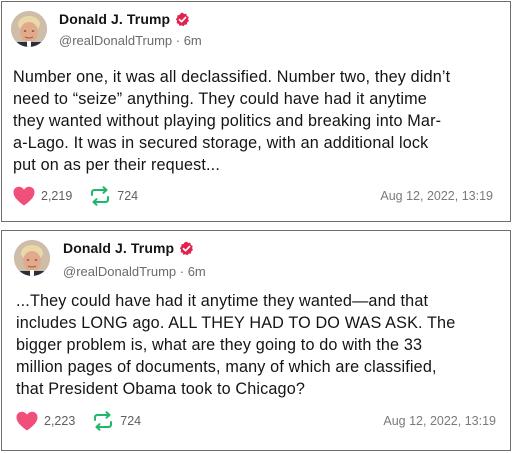 Image resolution: width=514 pixels, height=453 pixels. What do you see at coordinates (57, 196) in the screenshot?
I see `like-count: 2,219` at bounding box center [57, 196].